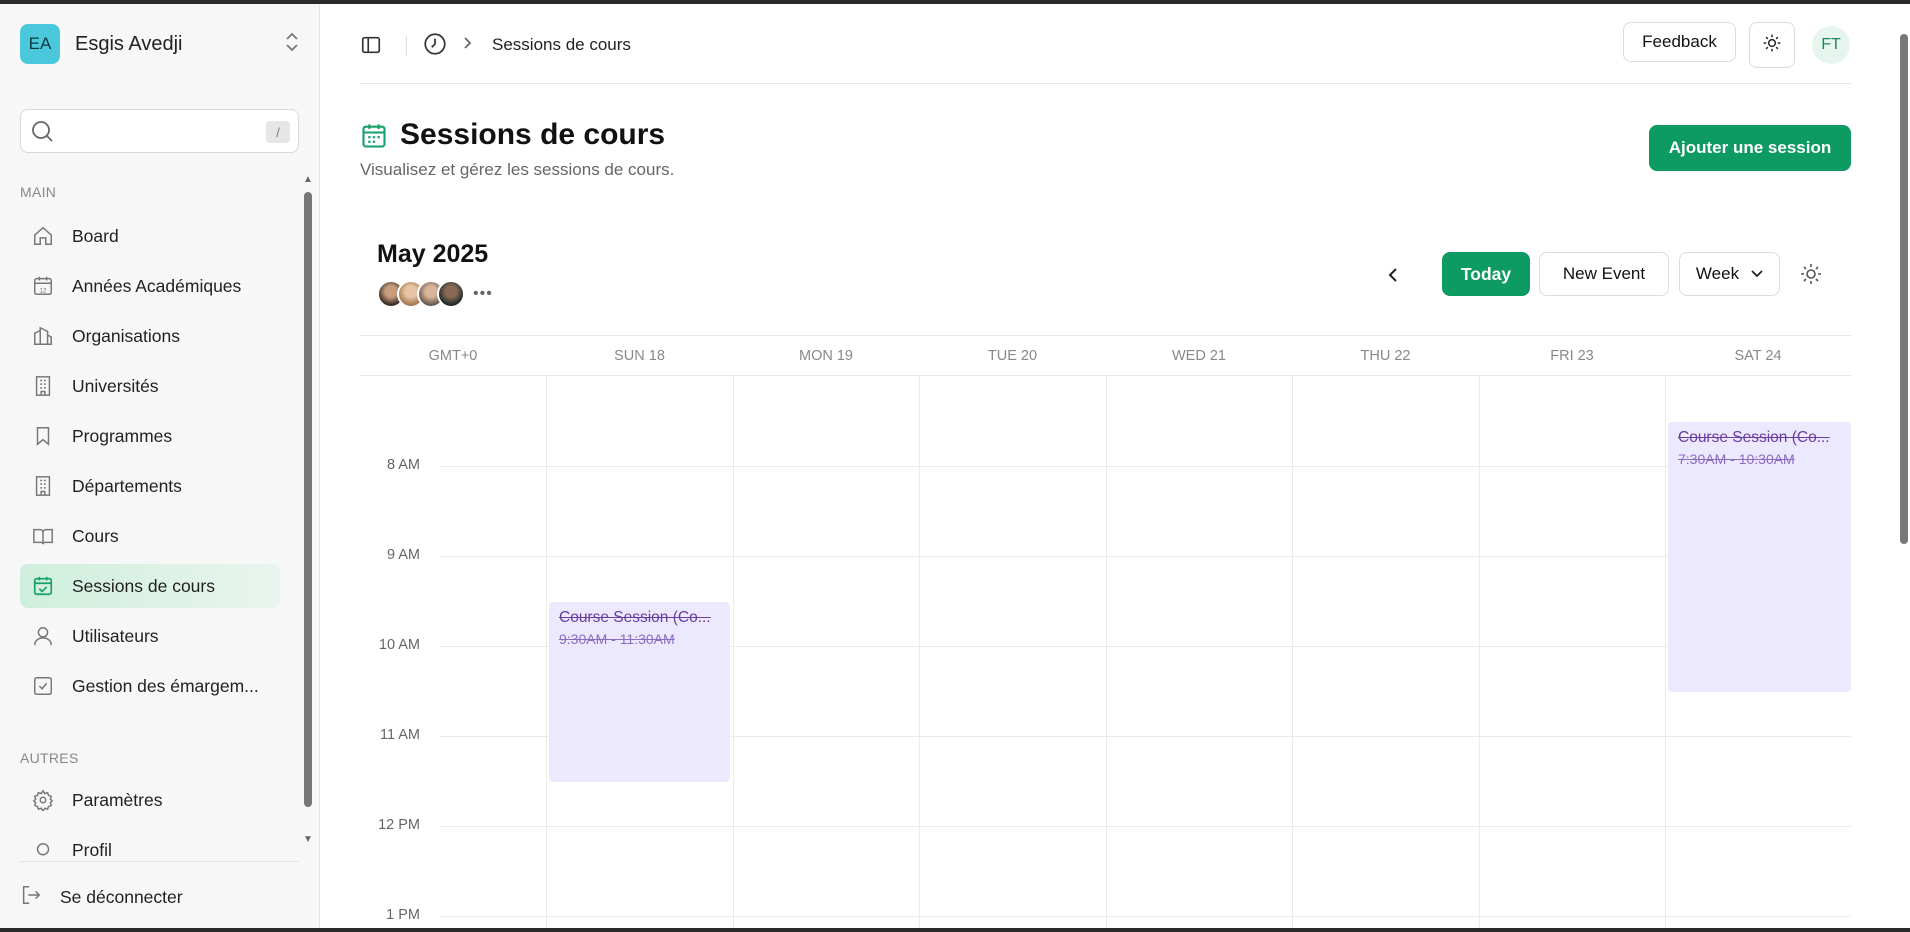  I want to click on search-shortcut-badge: /, so click(278, 132).